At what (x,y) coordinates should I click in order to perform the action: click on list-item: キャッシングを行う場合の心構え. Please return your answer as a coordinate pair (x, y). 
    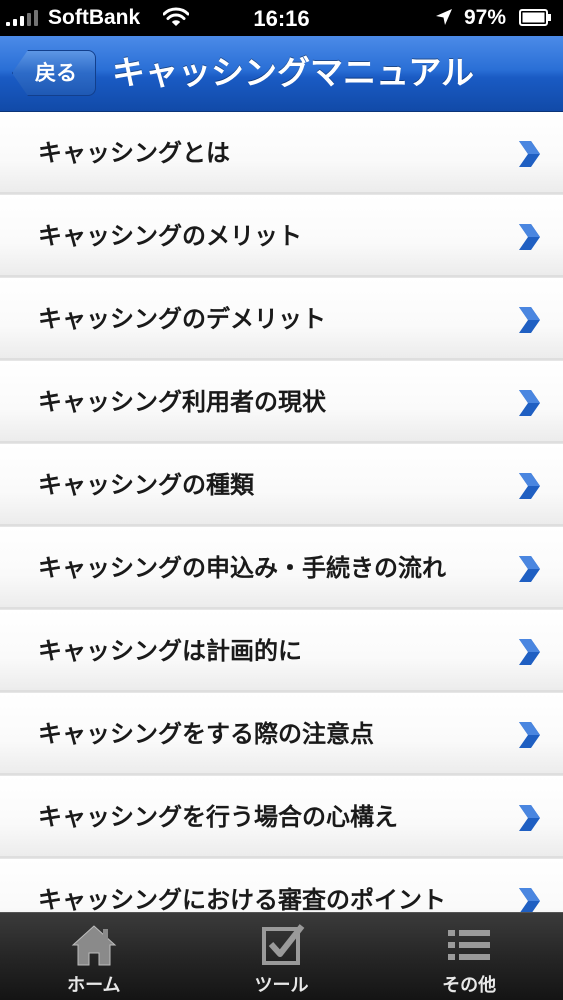
    Looking at the image, I should click on (281, 817).